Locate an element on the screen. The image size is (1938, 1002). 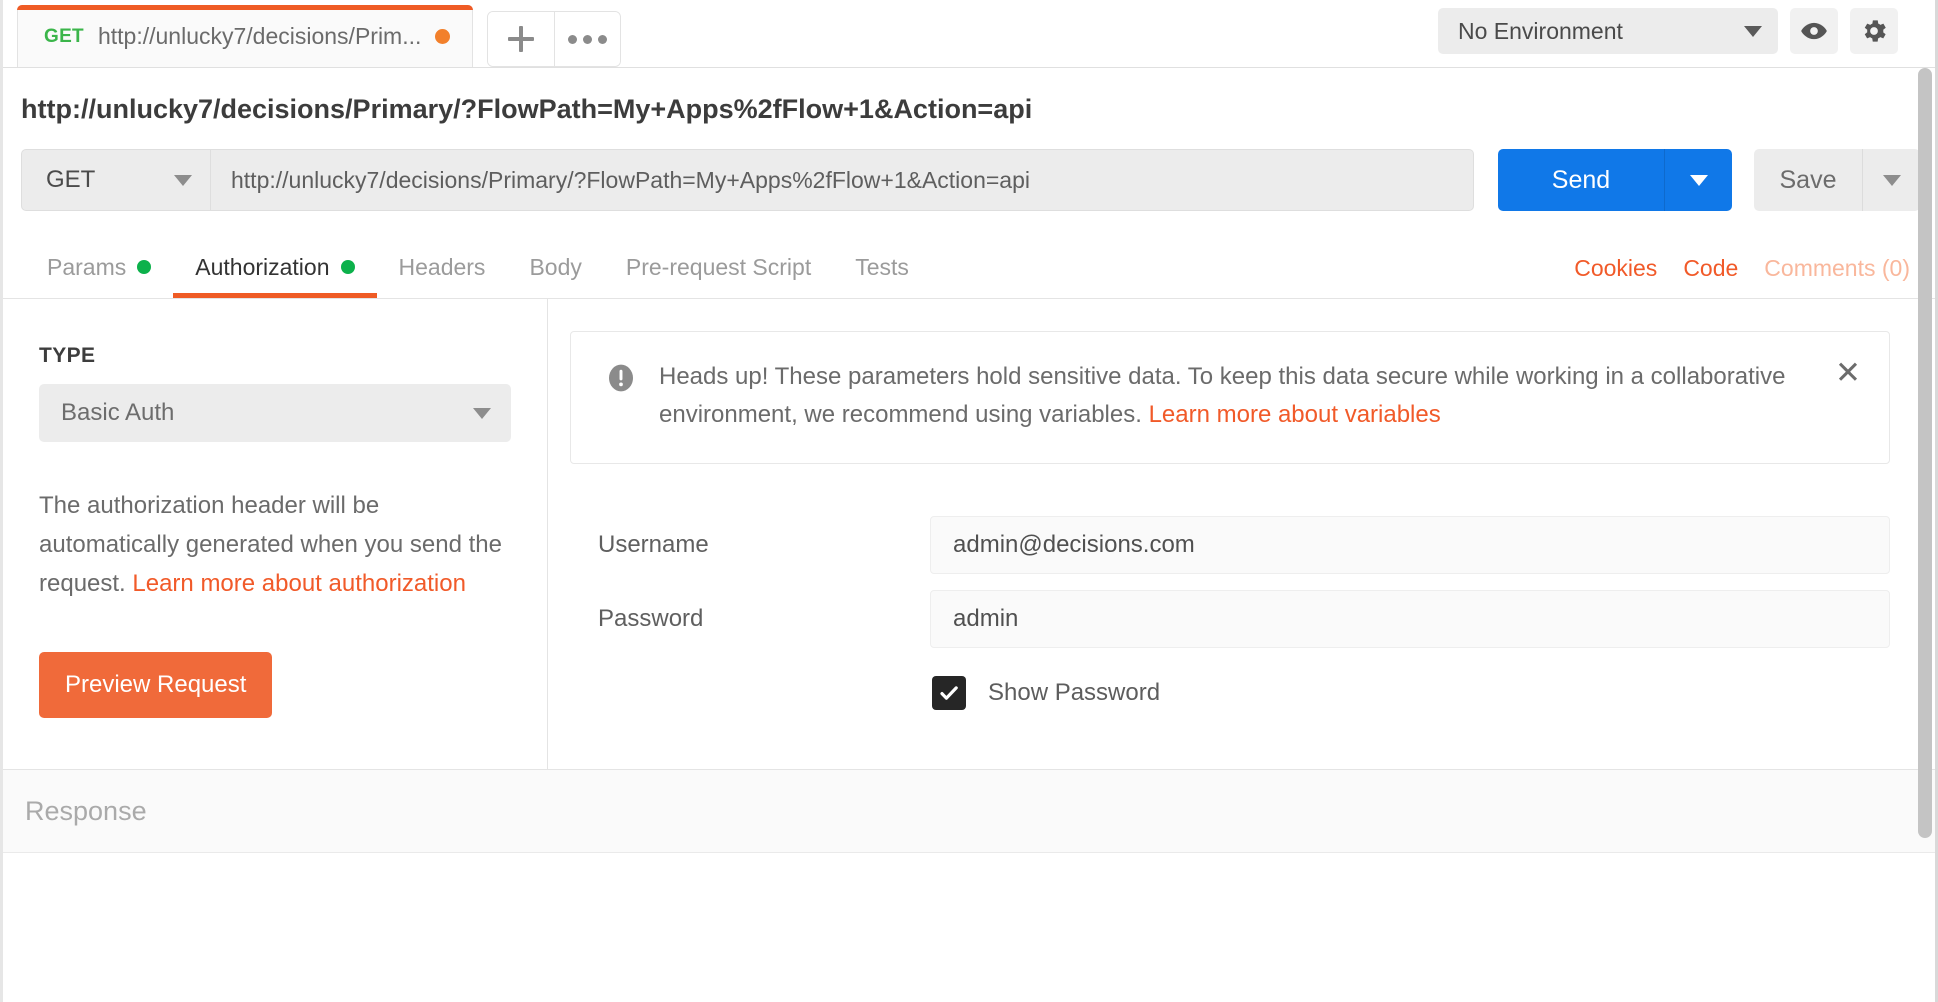
send-button-group: Send is located at coordinates (1615, 180).